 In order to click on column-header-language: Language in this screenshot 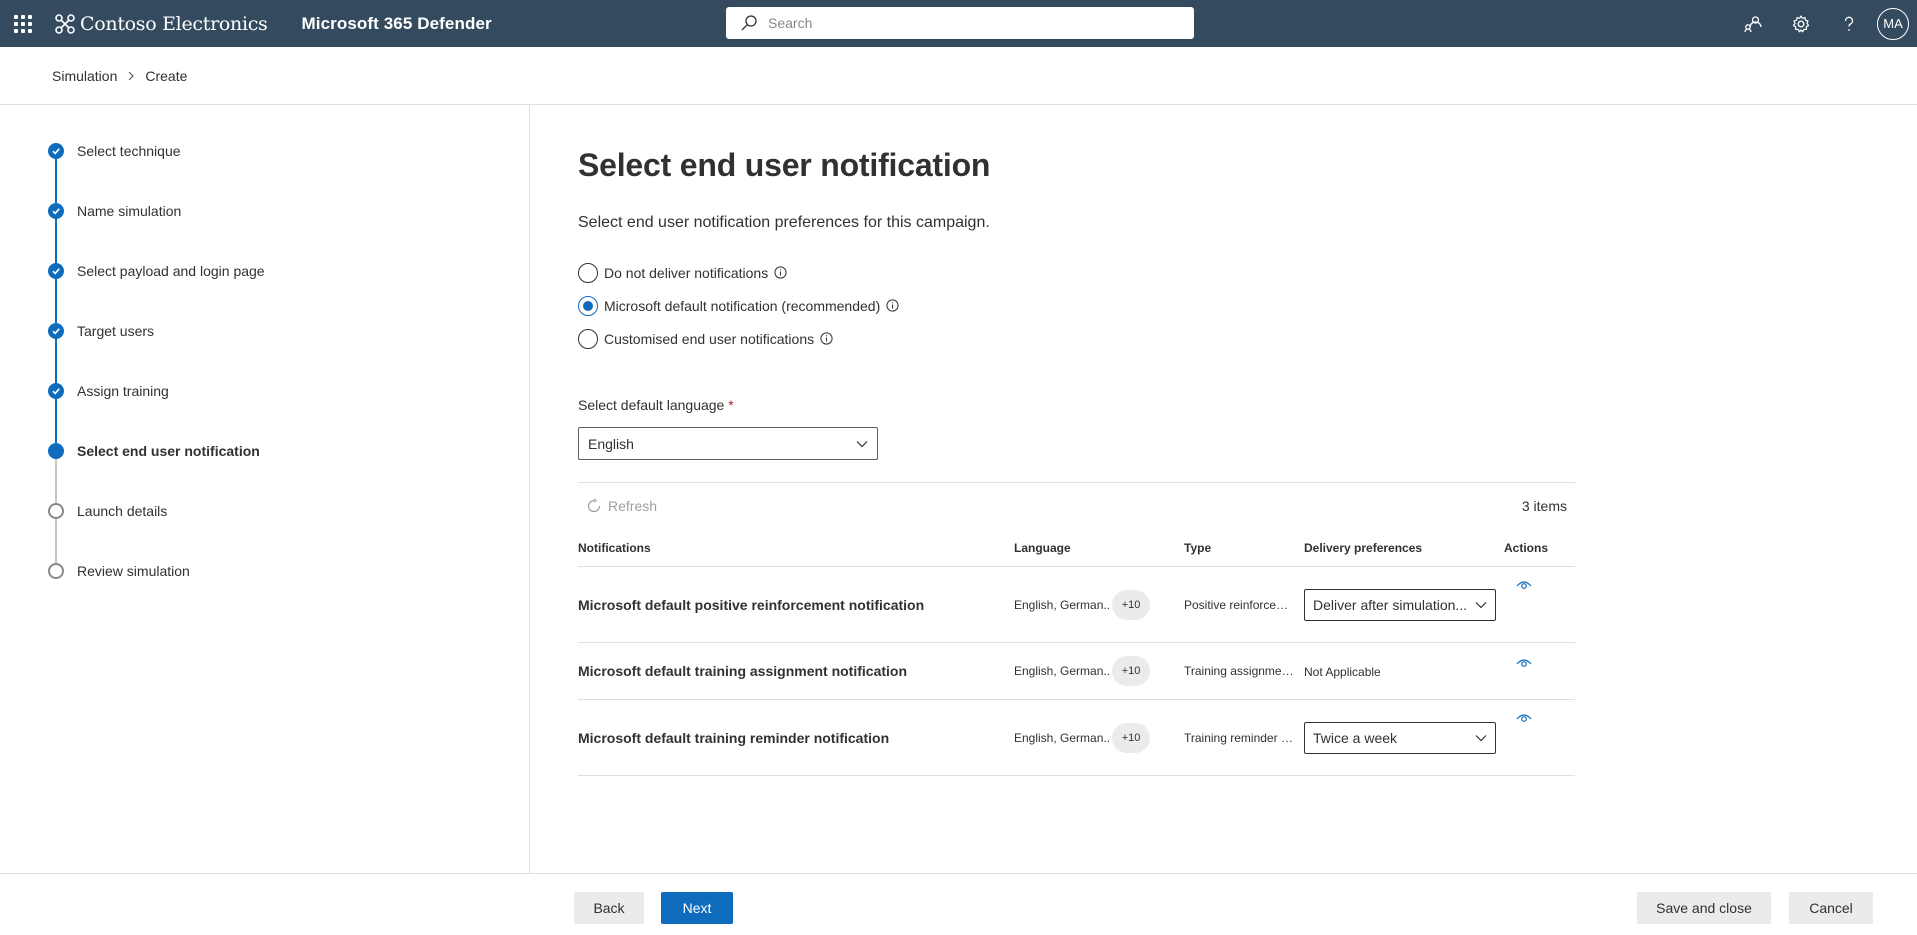, I will do `click(1099, 548)`.